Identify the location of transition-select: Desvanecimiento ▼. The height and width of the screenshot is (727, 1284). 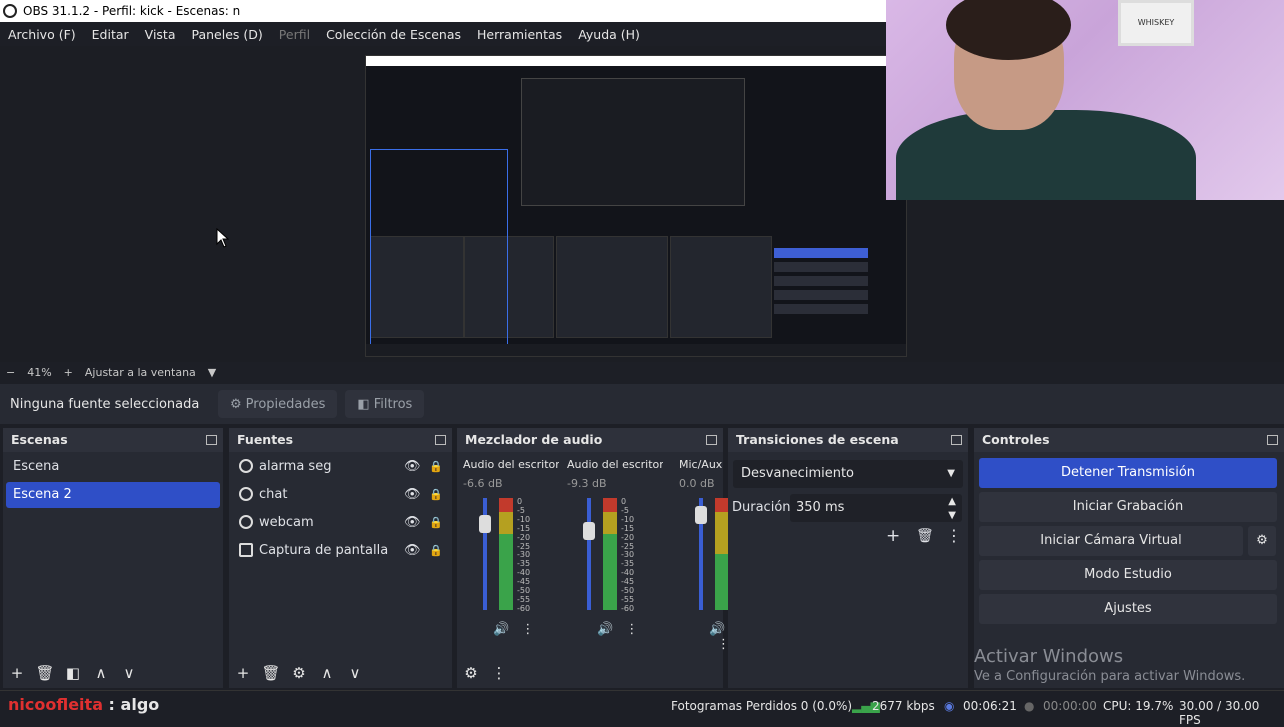
(848, 474).